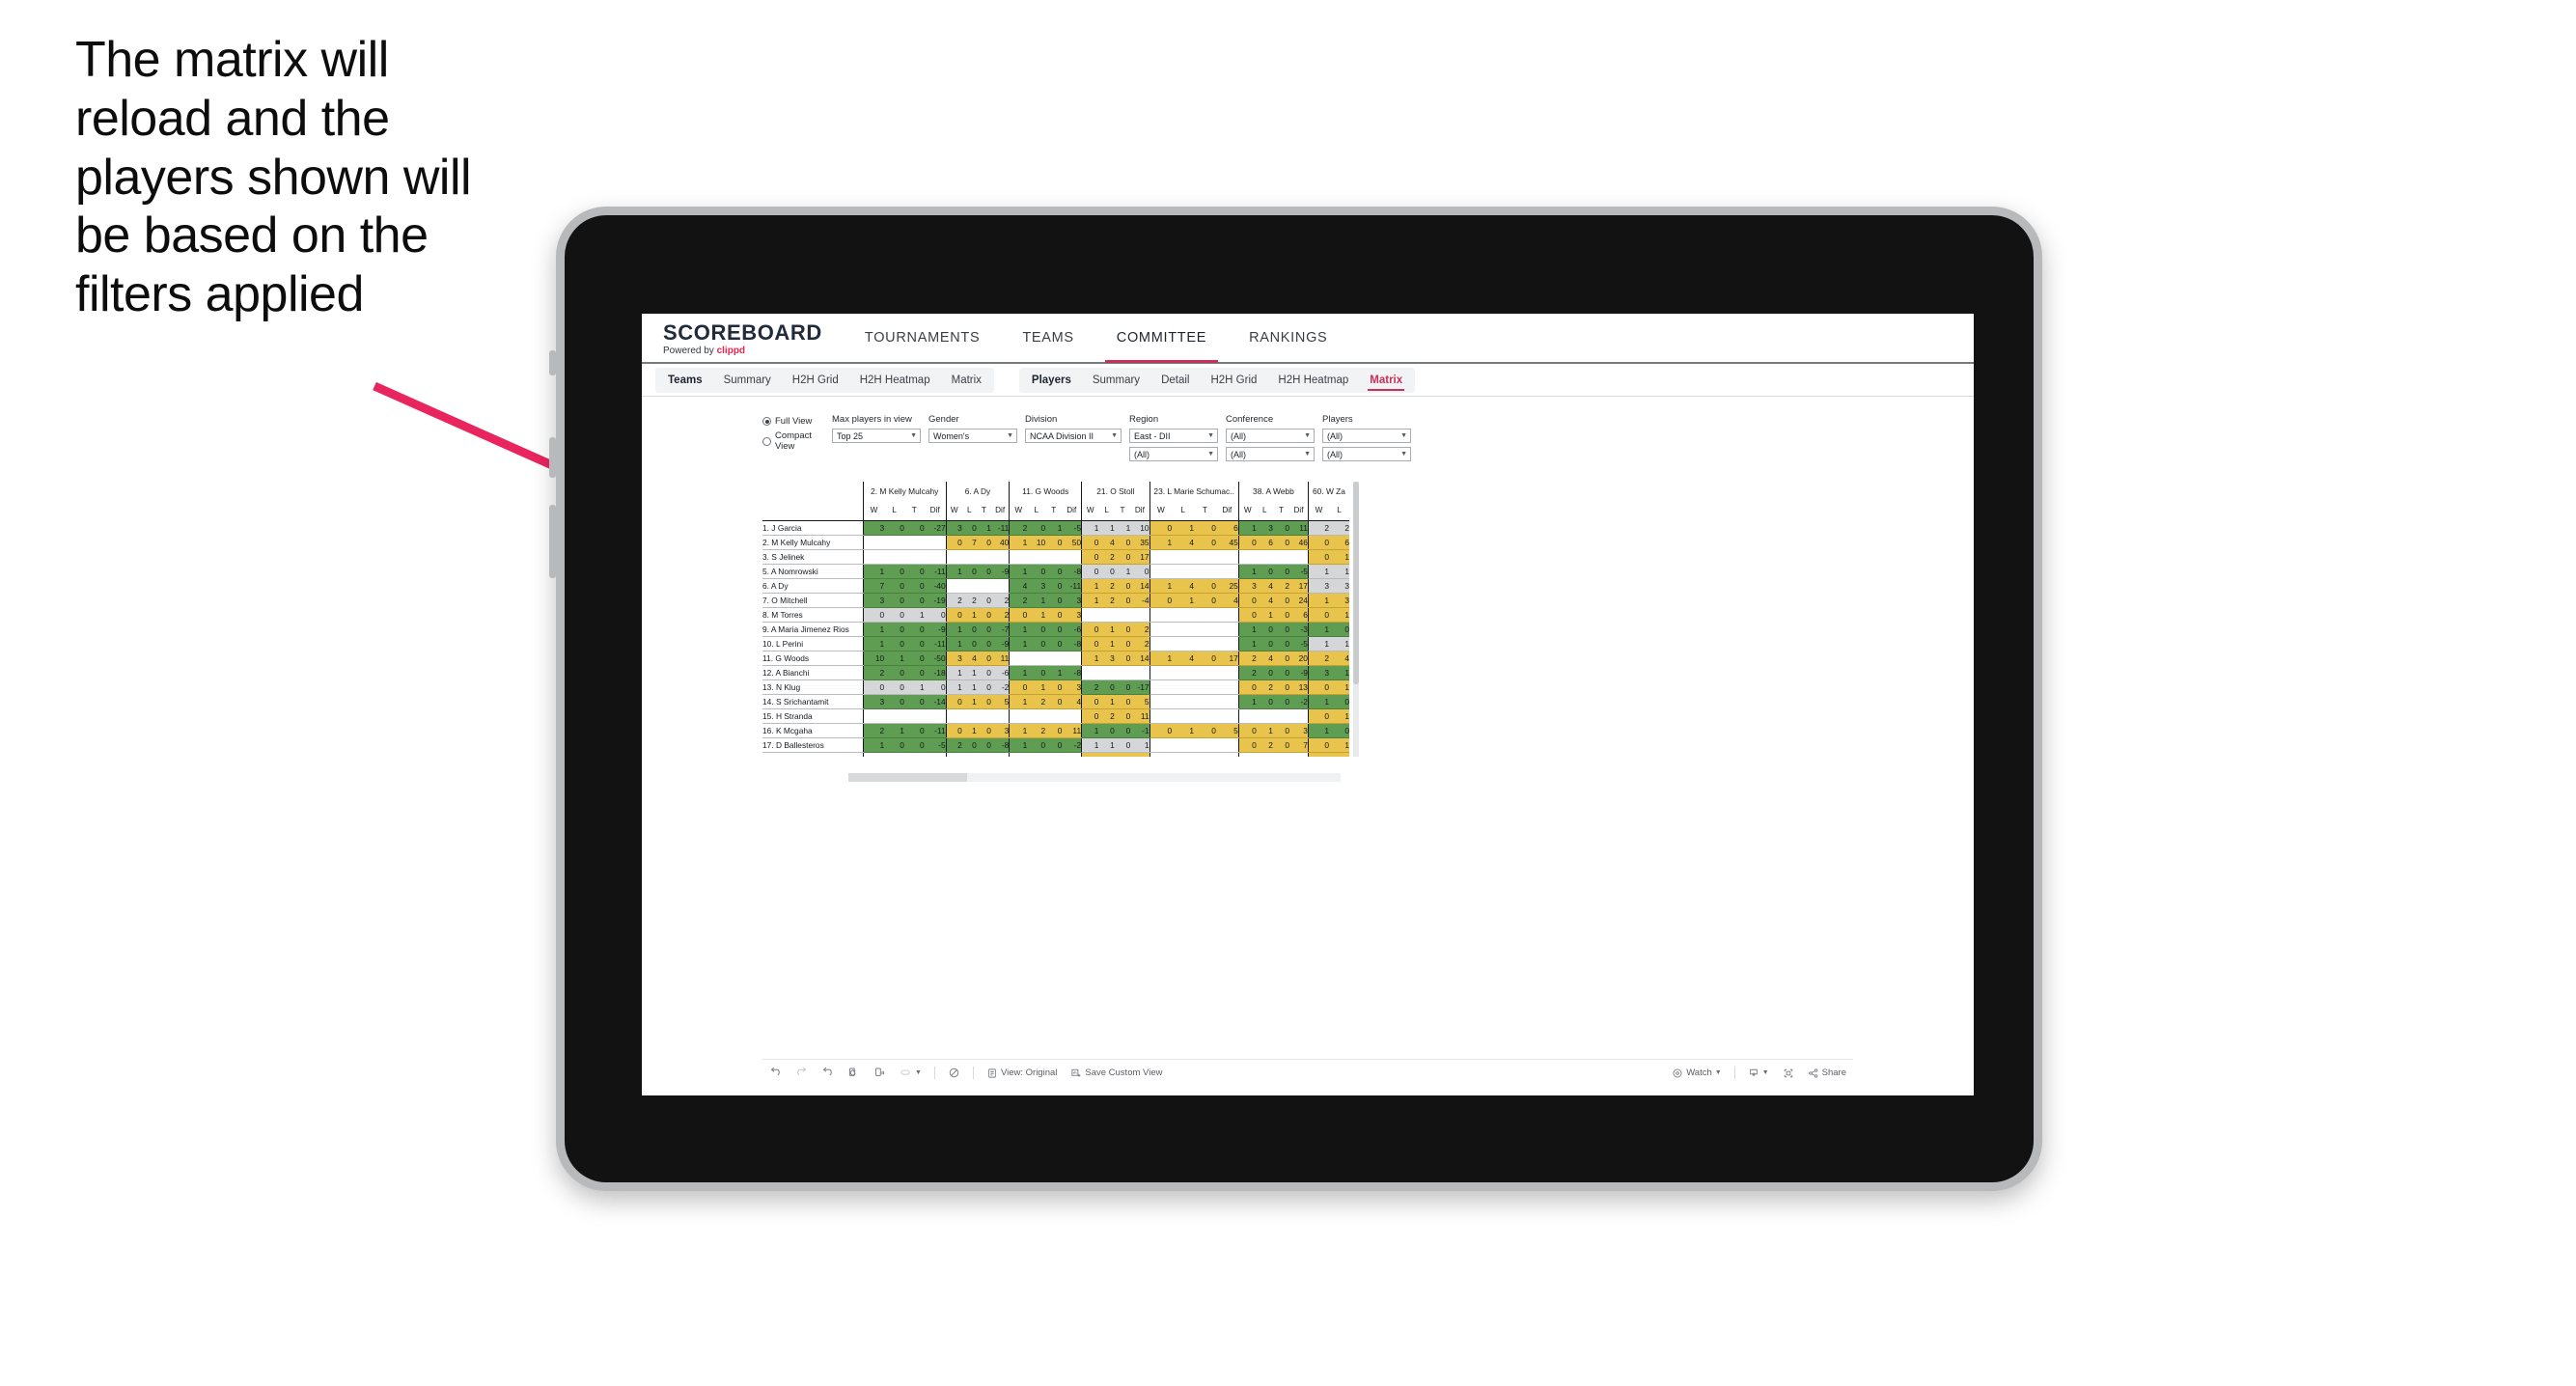 This screenshot has width=2576, height=1386. What do you see at coordinates (1140, 557) in the screenshot?
I see `matrix-cell: 17` at bounding box center [1140, 557].